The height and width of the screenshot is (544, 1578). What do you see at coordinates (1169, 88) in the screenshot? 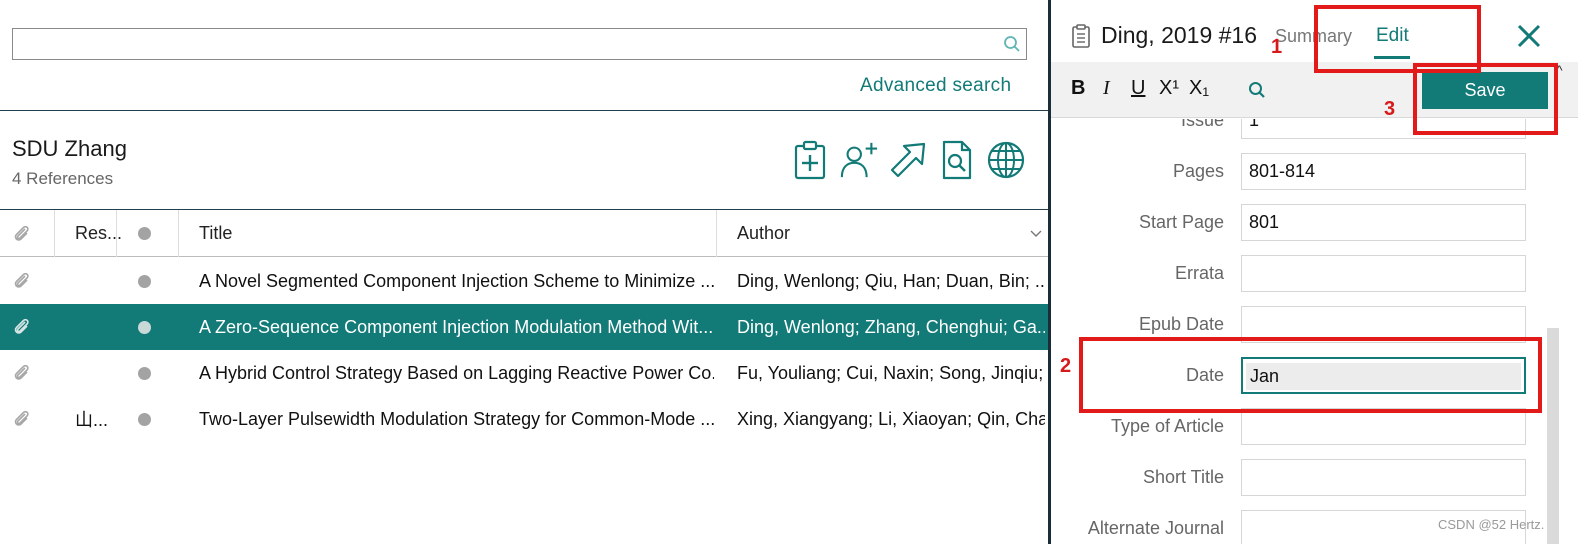
I see `superscript-button: X¹` at bounding box center [1169, 88].